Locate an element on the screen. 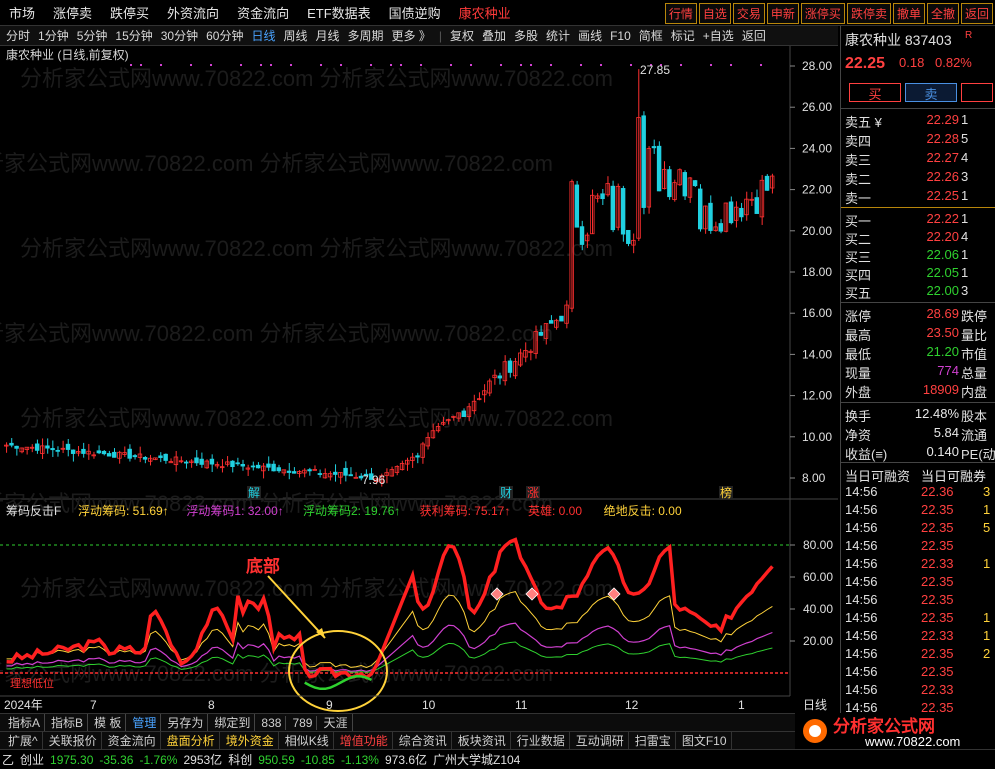  ask-row-0-value: 22.29 is located at coordinates (942, 119).